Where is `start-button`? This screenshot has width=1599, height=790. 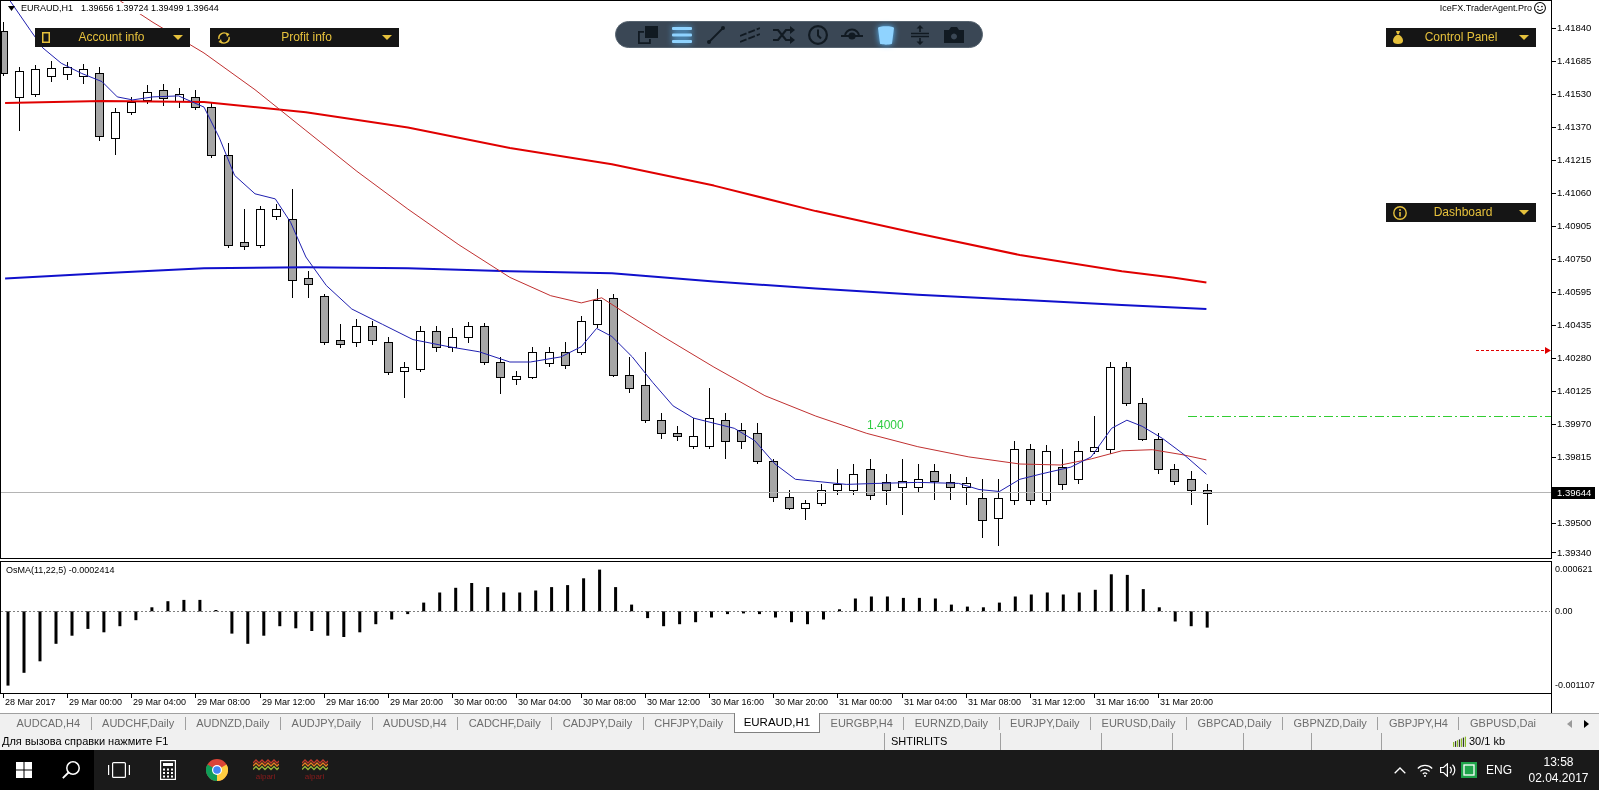 start-button is located at coordinates (24, 770).